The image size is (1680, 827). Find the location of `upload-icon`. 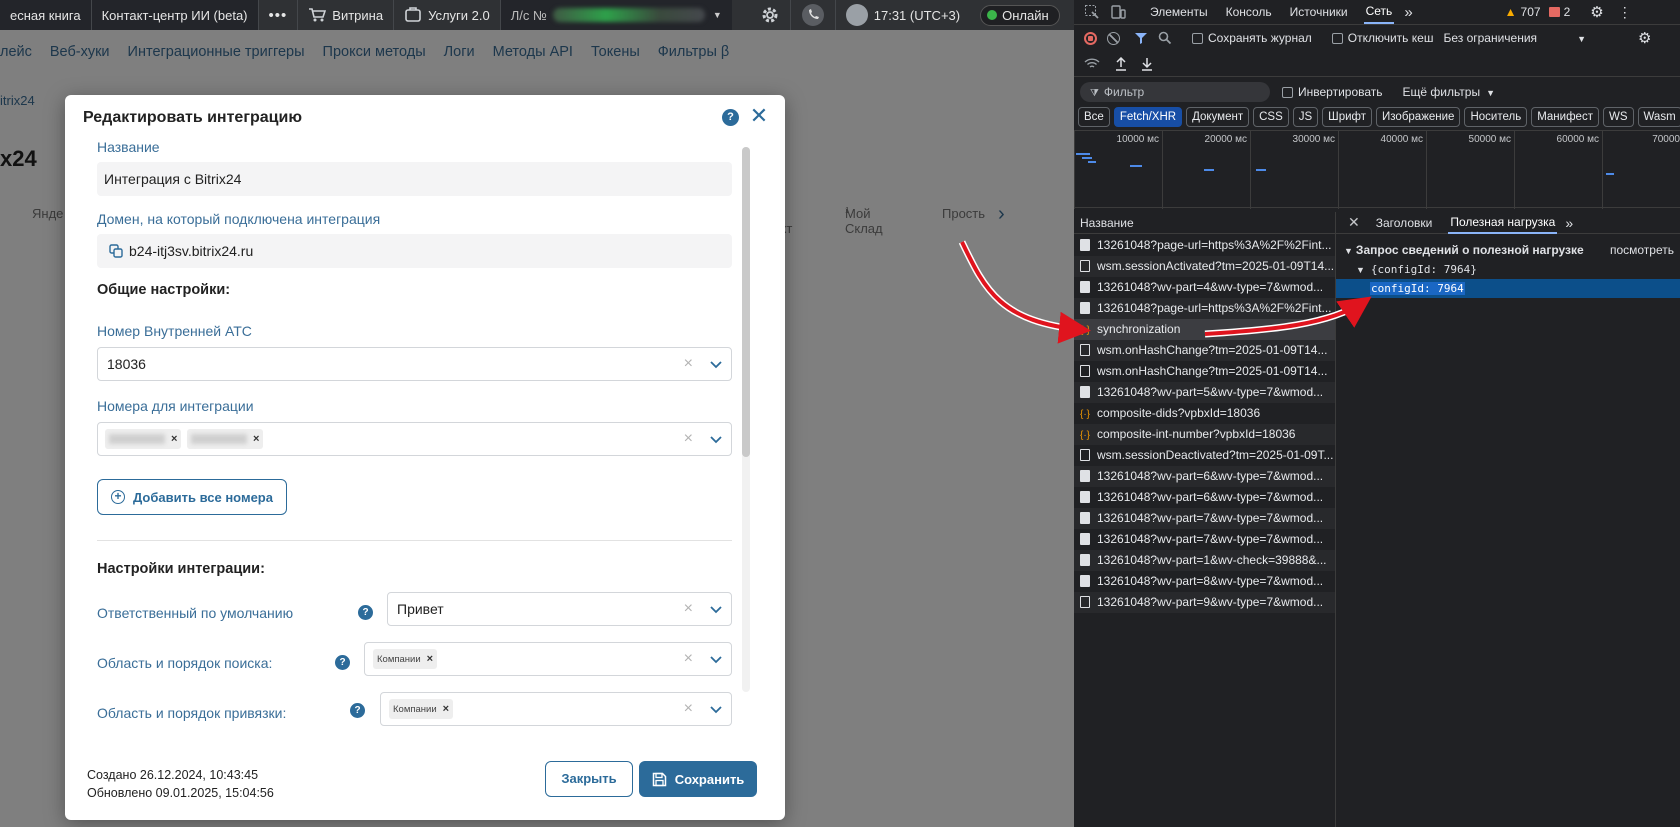

upload-icon is located at coordinates (1121, 63).